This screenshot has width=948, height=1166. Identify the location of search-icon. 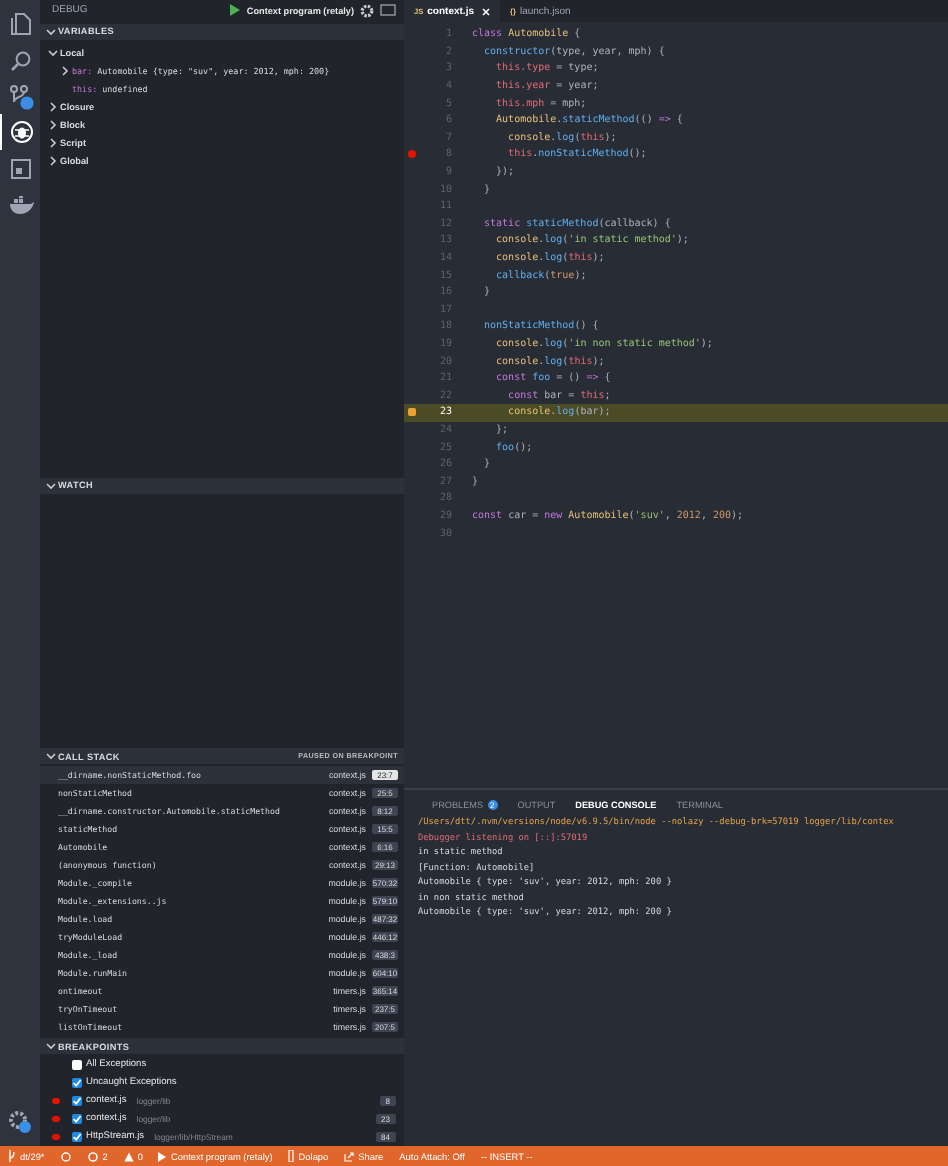
(21, 60).